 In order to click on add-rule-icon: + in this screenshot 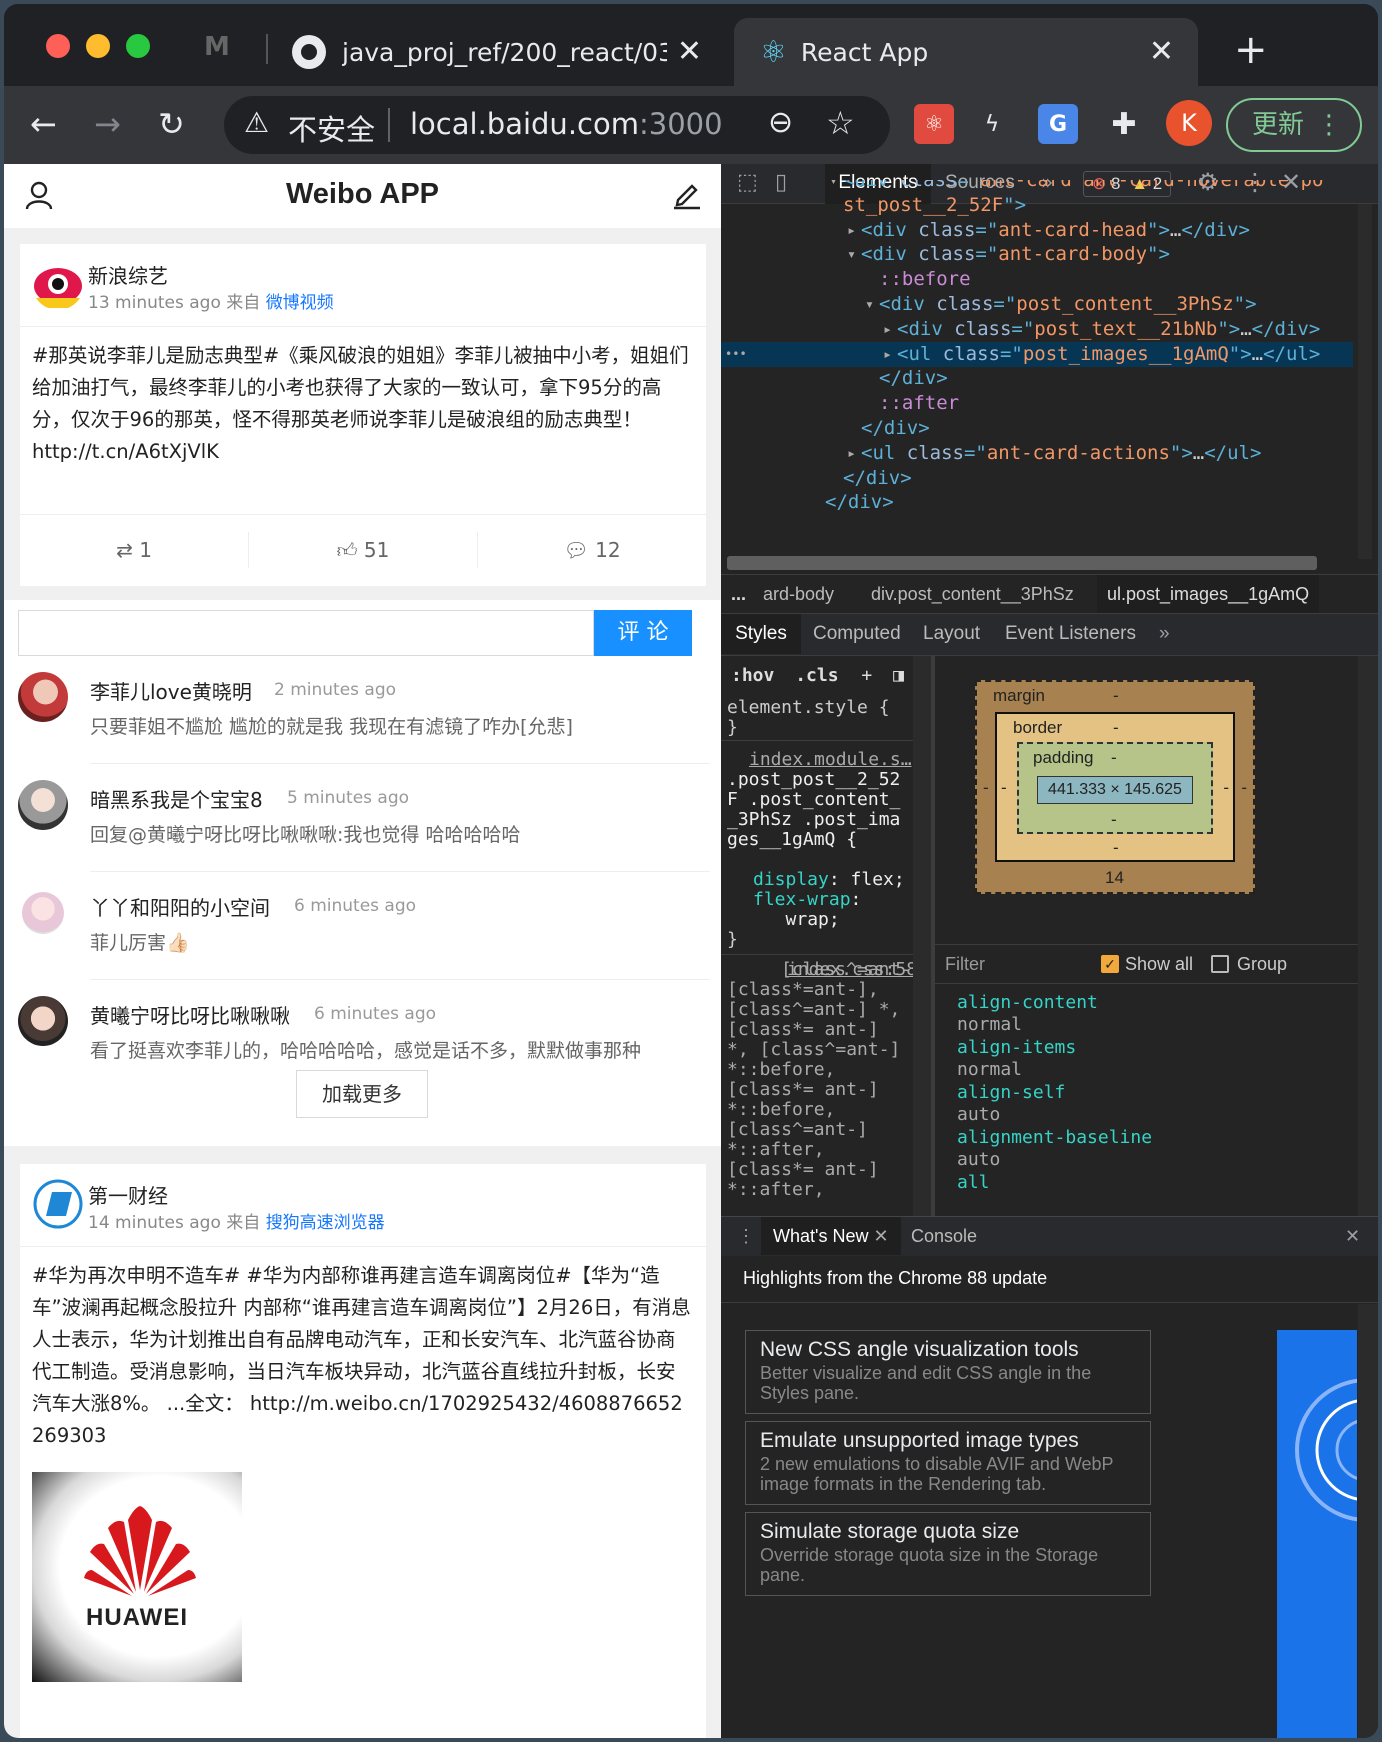, I will do `click(866, 675)`.